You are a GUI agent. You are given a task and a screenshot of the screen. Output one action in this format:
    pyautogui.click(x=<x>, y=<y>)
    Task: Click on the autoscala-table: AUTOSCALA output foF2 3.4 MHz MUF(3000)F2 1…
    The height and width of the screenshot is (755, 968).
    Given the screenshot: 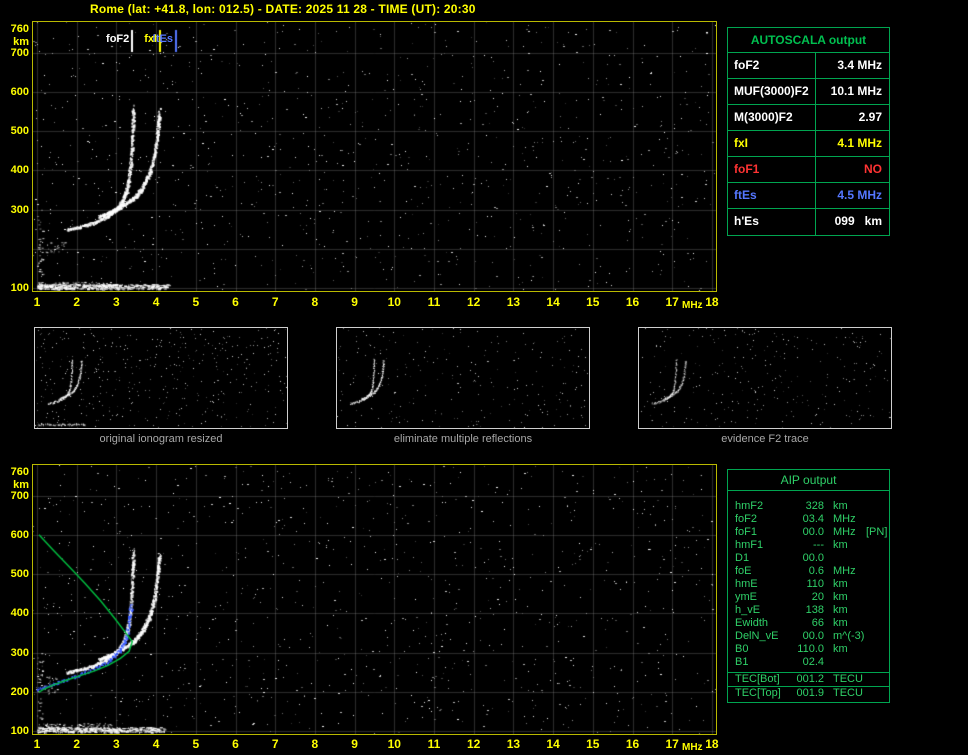 What is the action you would take?
    pyautogui.click(x=808, y=131)
    